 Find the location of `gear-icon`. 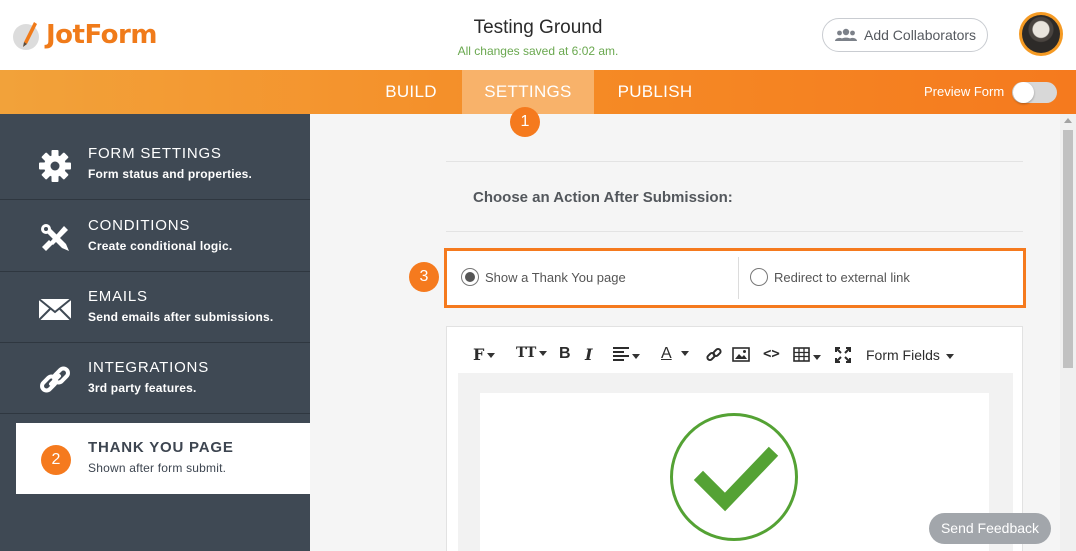

gear-icon is located at coordinates (55, 166).